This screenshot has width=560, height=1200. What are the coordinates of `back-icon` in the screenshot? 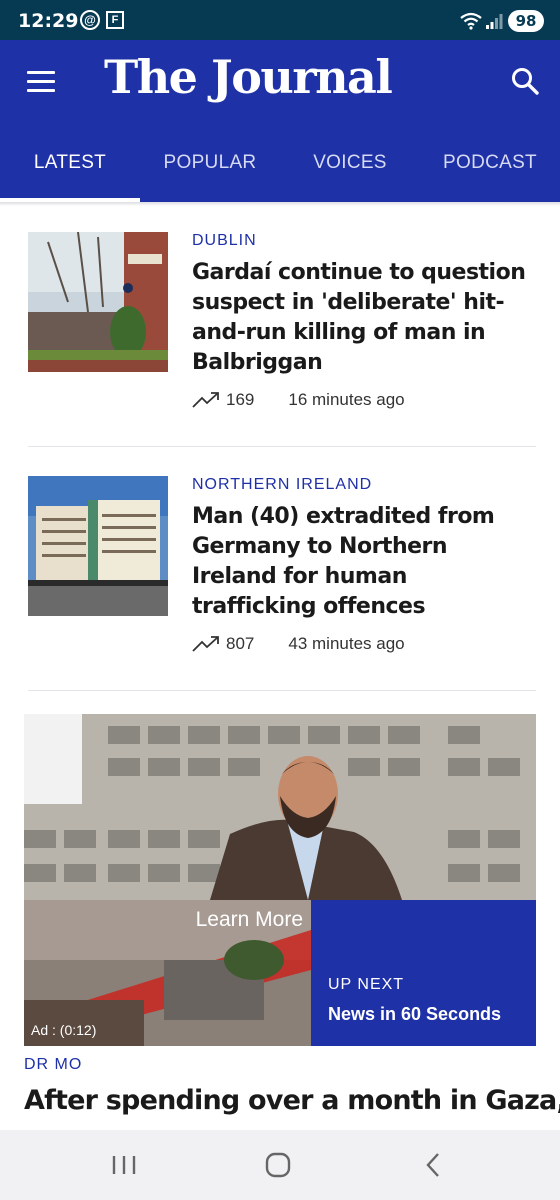 It's located at (434, 1165).